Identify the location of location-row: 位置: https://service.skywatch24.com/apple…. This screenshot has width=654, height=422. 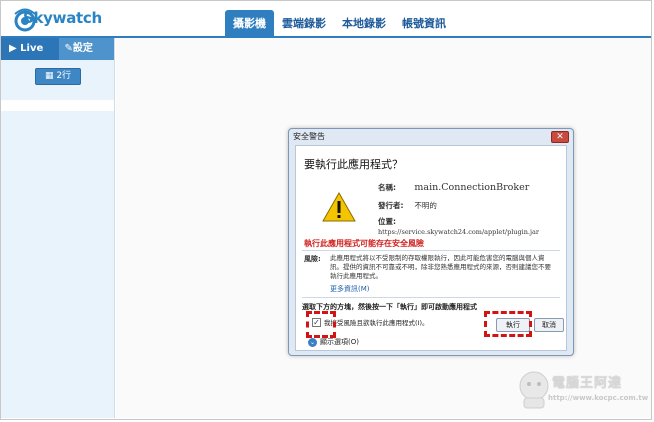
(472, 226).